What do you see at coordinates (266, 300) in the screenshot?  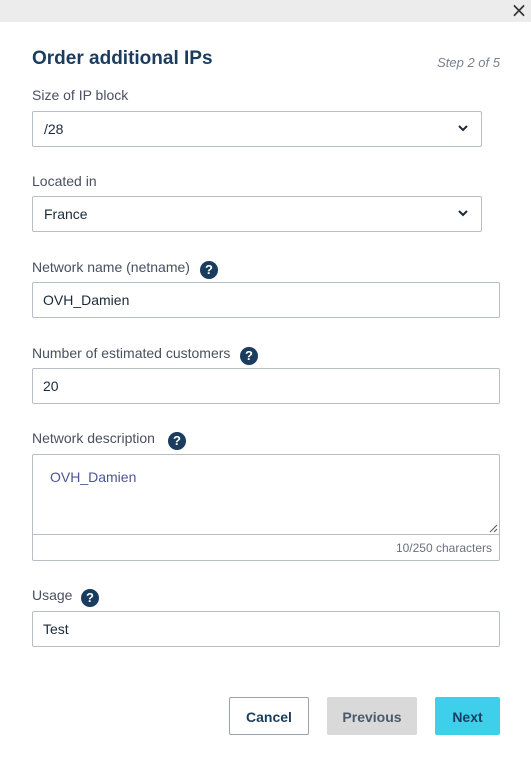 I see `netname-input: OVH_Damien` at bounding box center [266, 300].